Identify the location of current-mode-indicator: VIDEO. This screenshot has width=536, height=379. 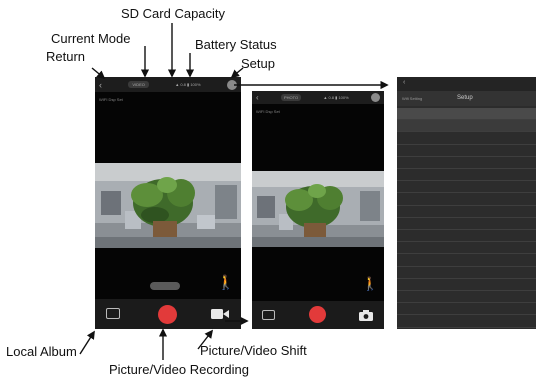
(138, 84).